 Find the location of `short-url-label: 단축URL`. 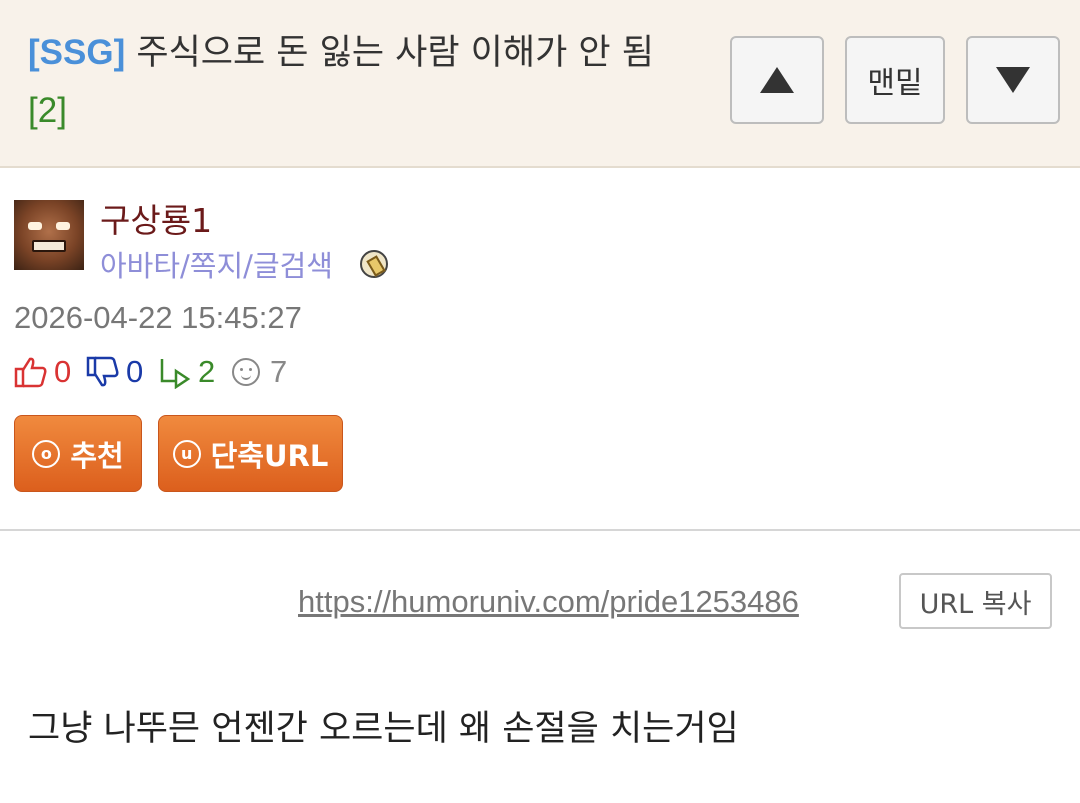

short-url-label: 단축URL is located at coordinates (269, 455).